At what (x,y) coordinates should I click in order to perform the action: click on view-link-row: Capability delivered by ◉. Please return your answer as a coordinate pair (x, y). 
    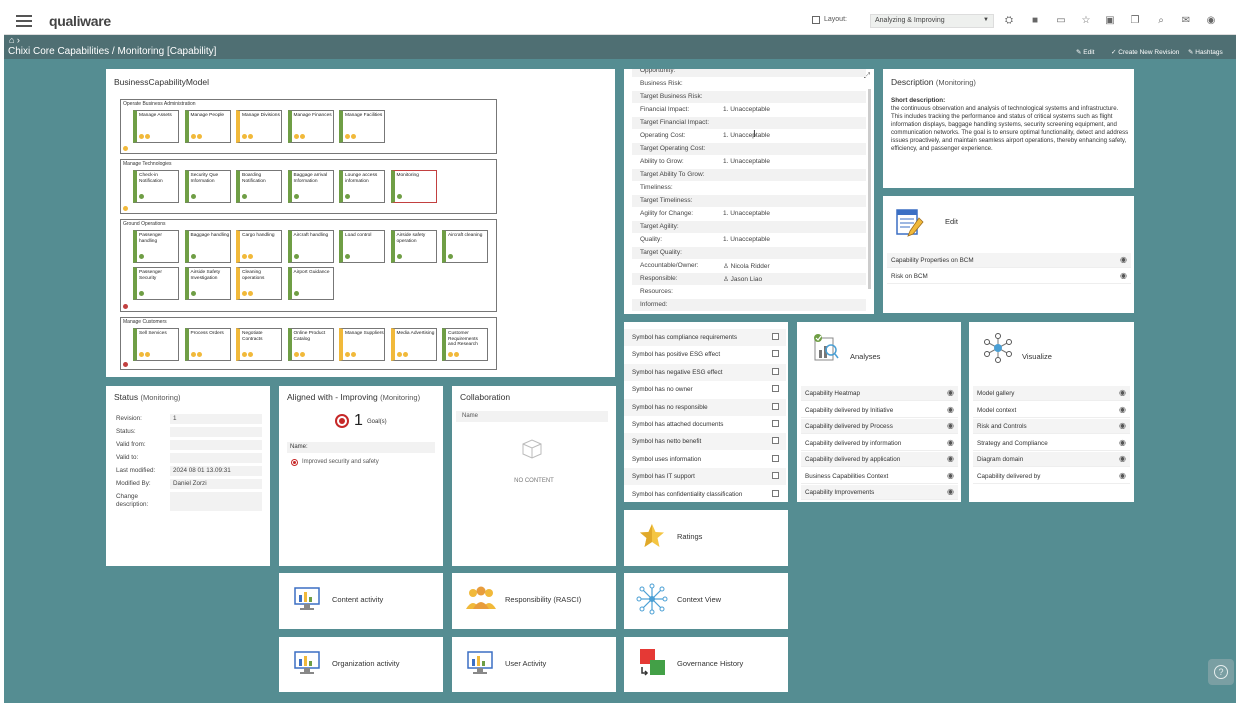
    Looking at the image, I should click on (1051, 476).